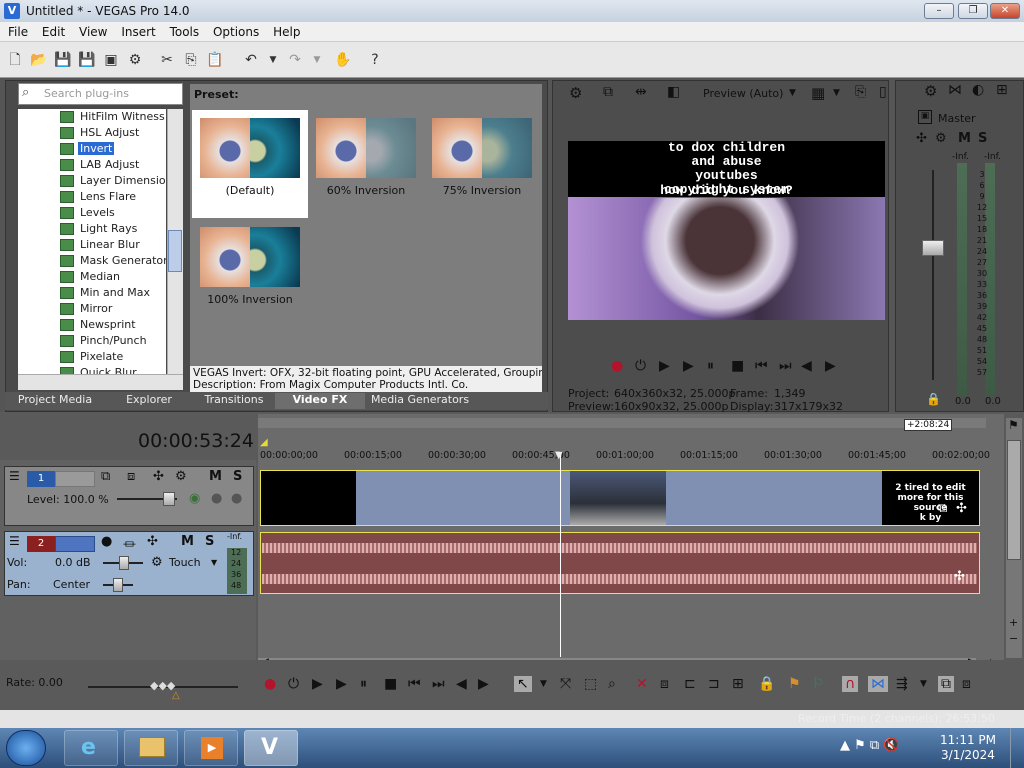  Describe the element at coordinates (946, 684) in the screenshot. I see `lock-envelopes-icon: ⧉` at that location.